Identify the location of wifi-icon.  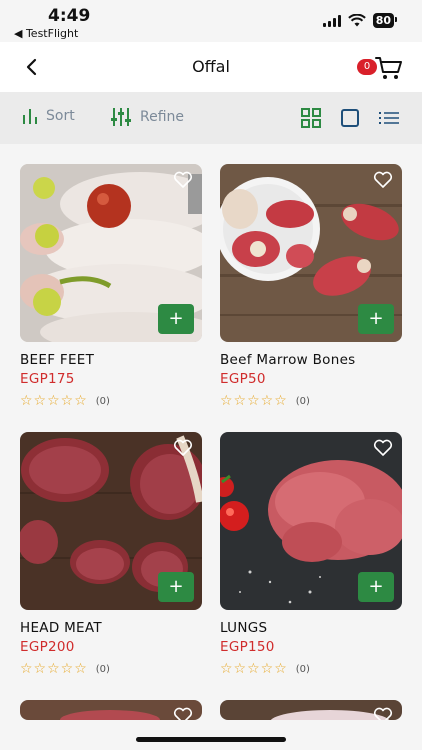
(356, 20).